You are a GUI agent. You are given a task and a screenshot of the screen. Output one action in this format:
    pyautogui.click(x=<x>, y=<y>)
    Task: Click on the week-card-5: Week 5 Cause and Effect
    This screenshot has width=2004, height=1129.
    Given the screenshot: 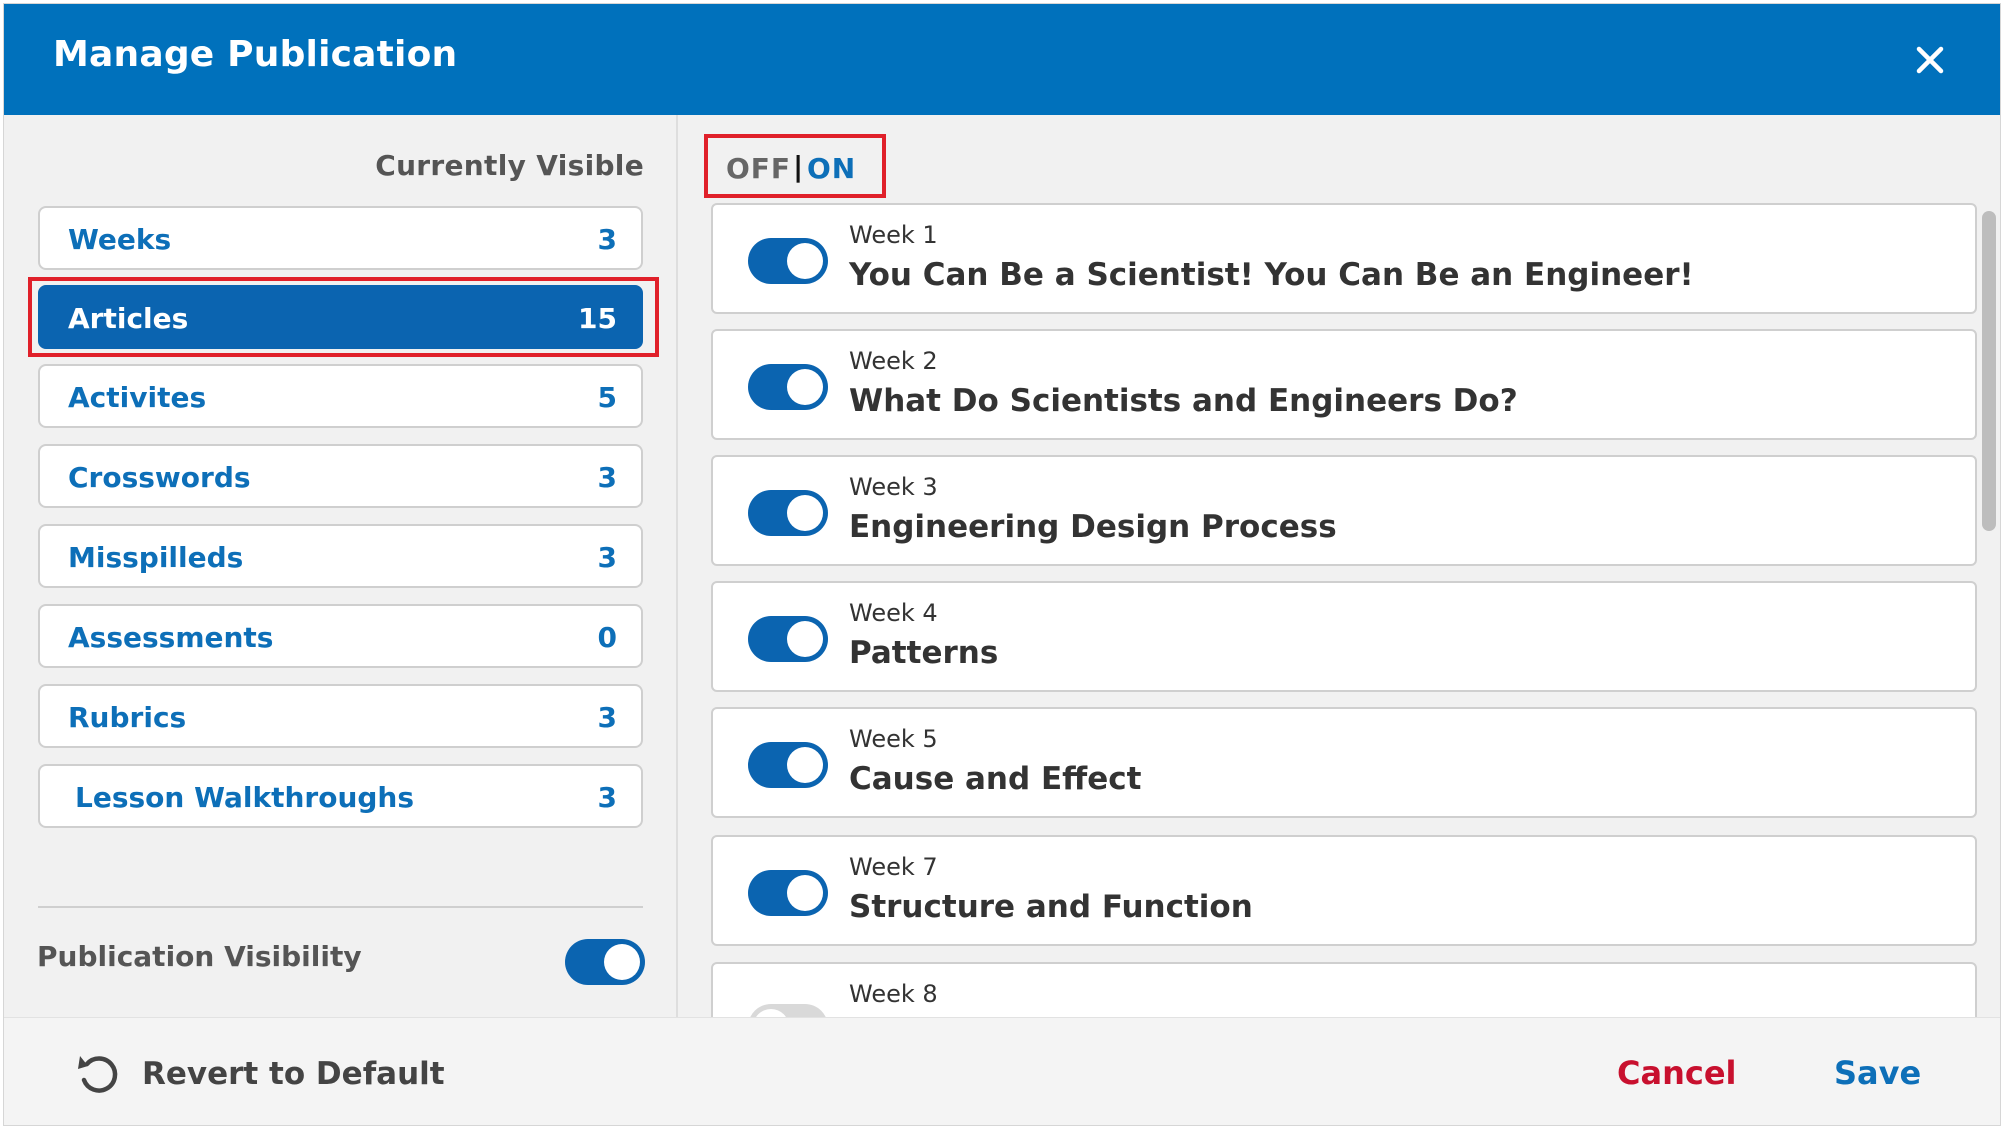 What is the action you would take?
    pyautogui.click(x=1344, y=762)
    